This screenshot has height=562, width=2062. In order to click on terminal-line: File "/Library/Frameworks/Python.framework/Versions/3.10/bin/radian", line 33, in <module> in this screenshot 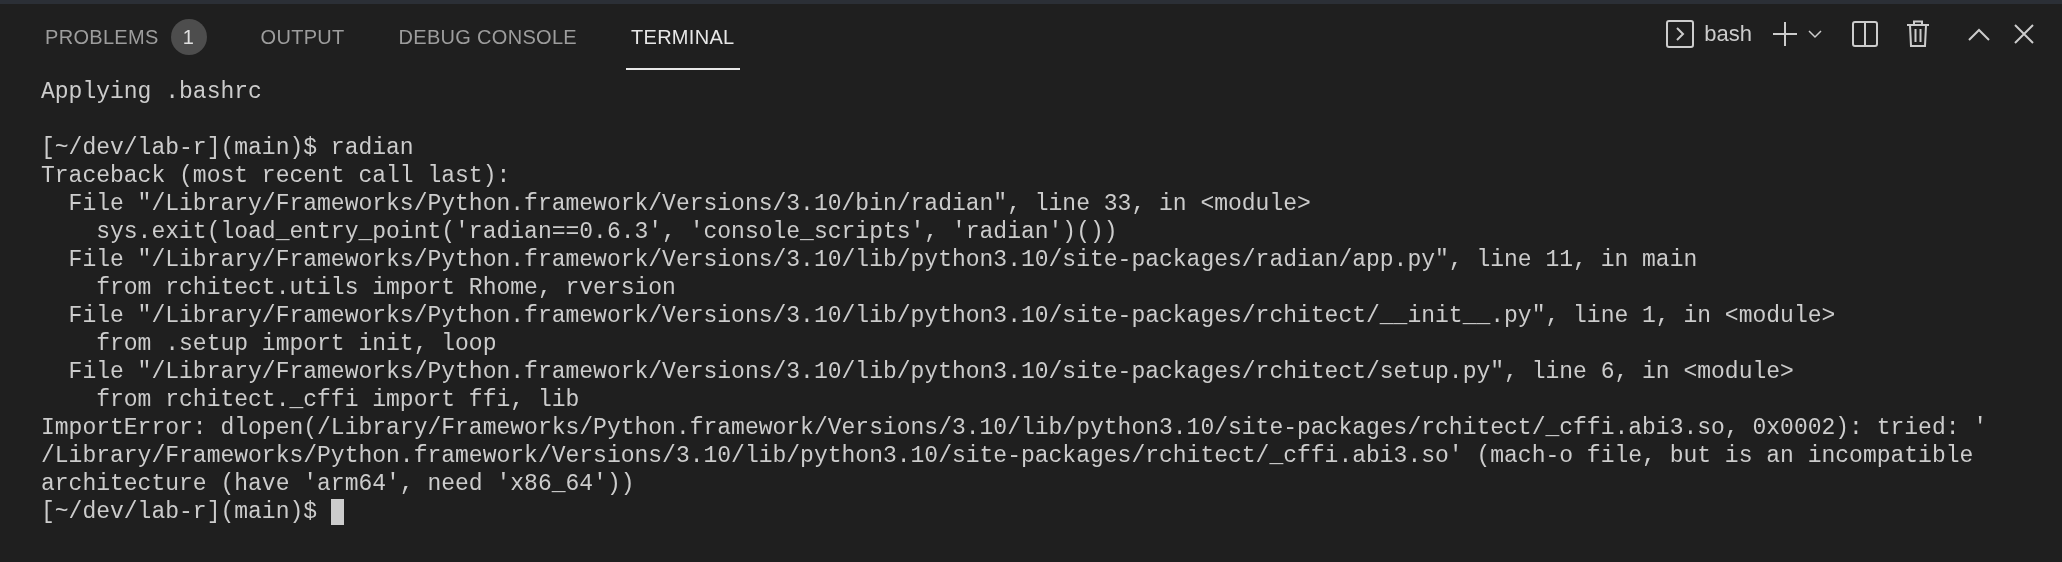, I will do `click(689, 204)`.